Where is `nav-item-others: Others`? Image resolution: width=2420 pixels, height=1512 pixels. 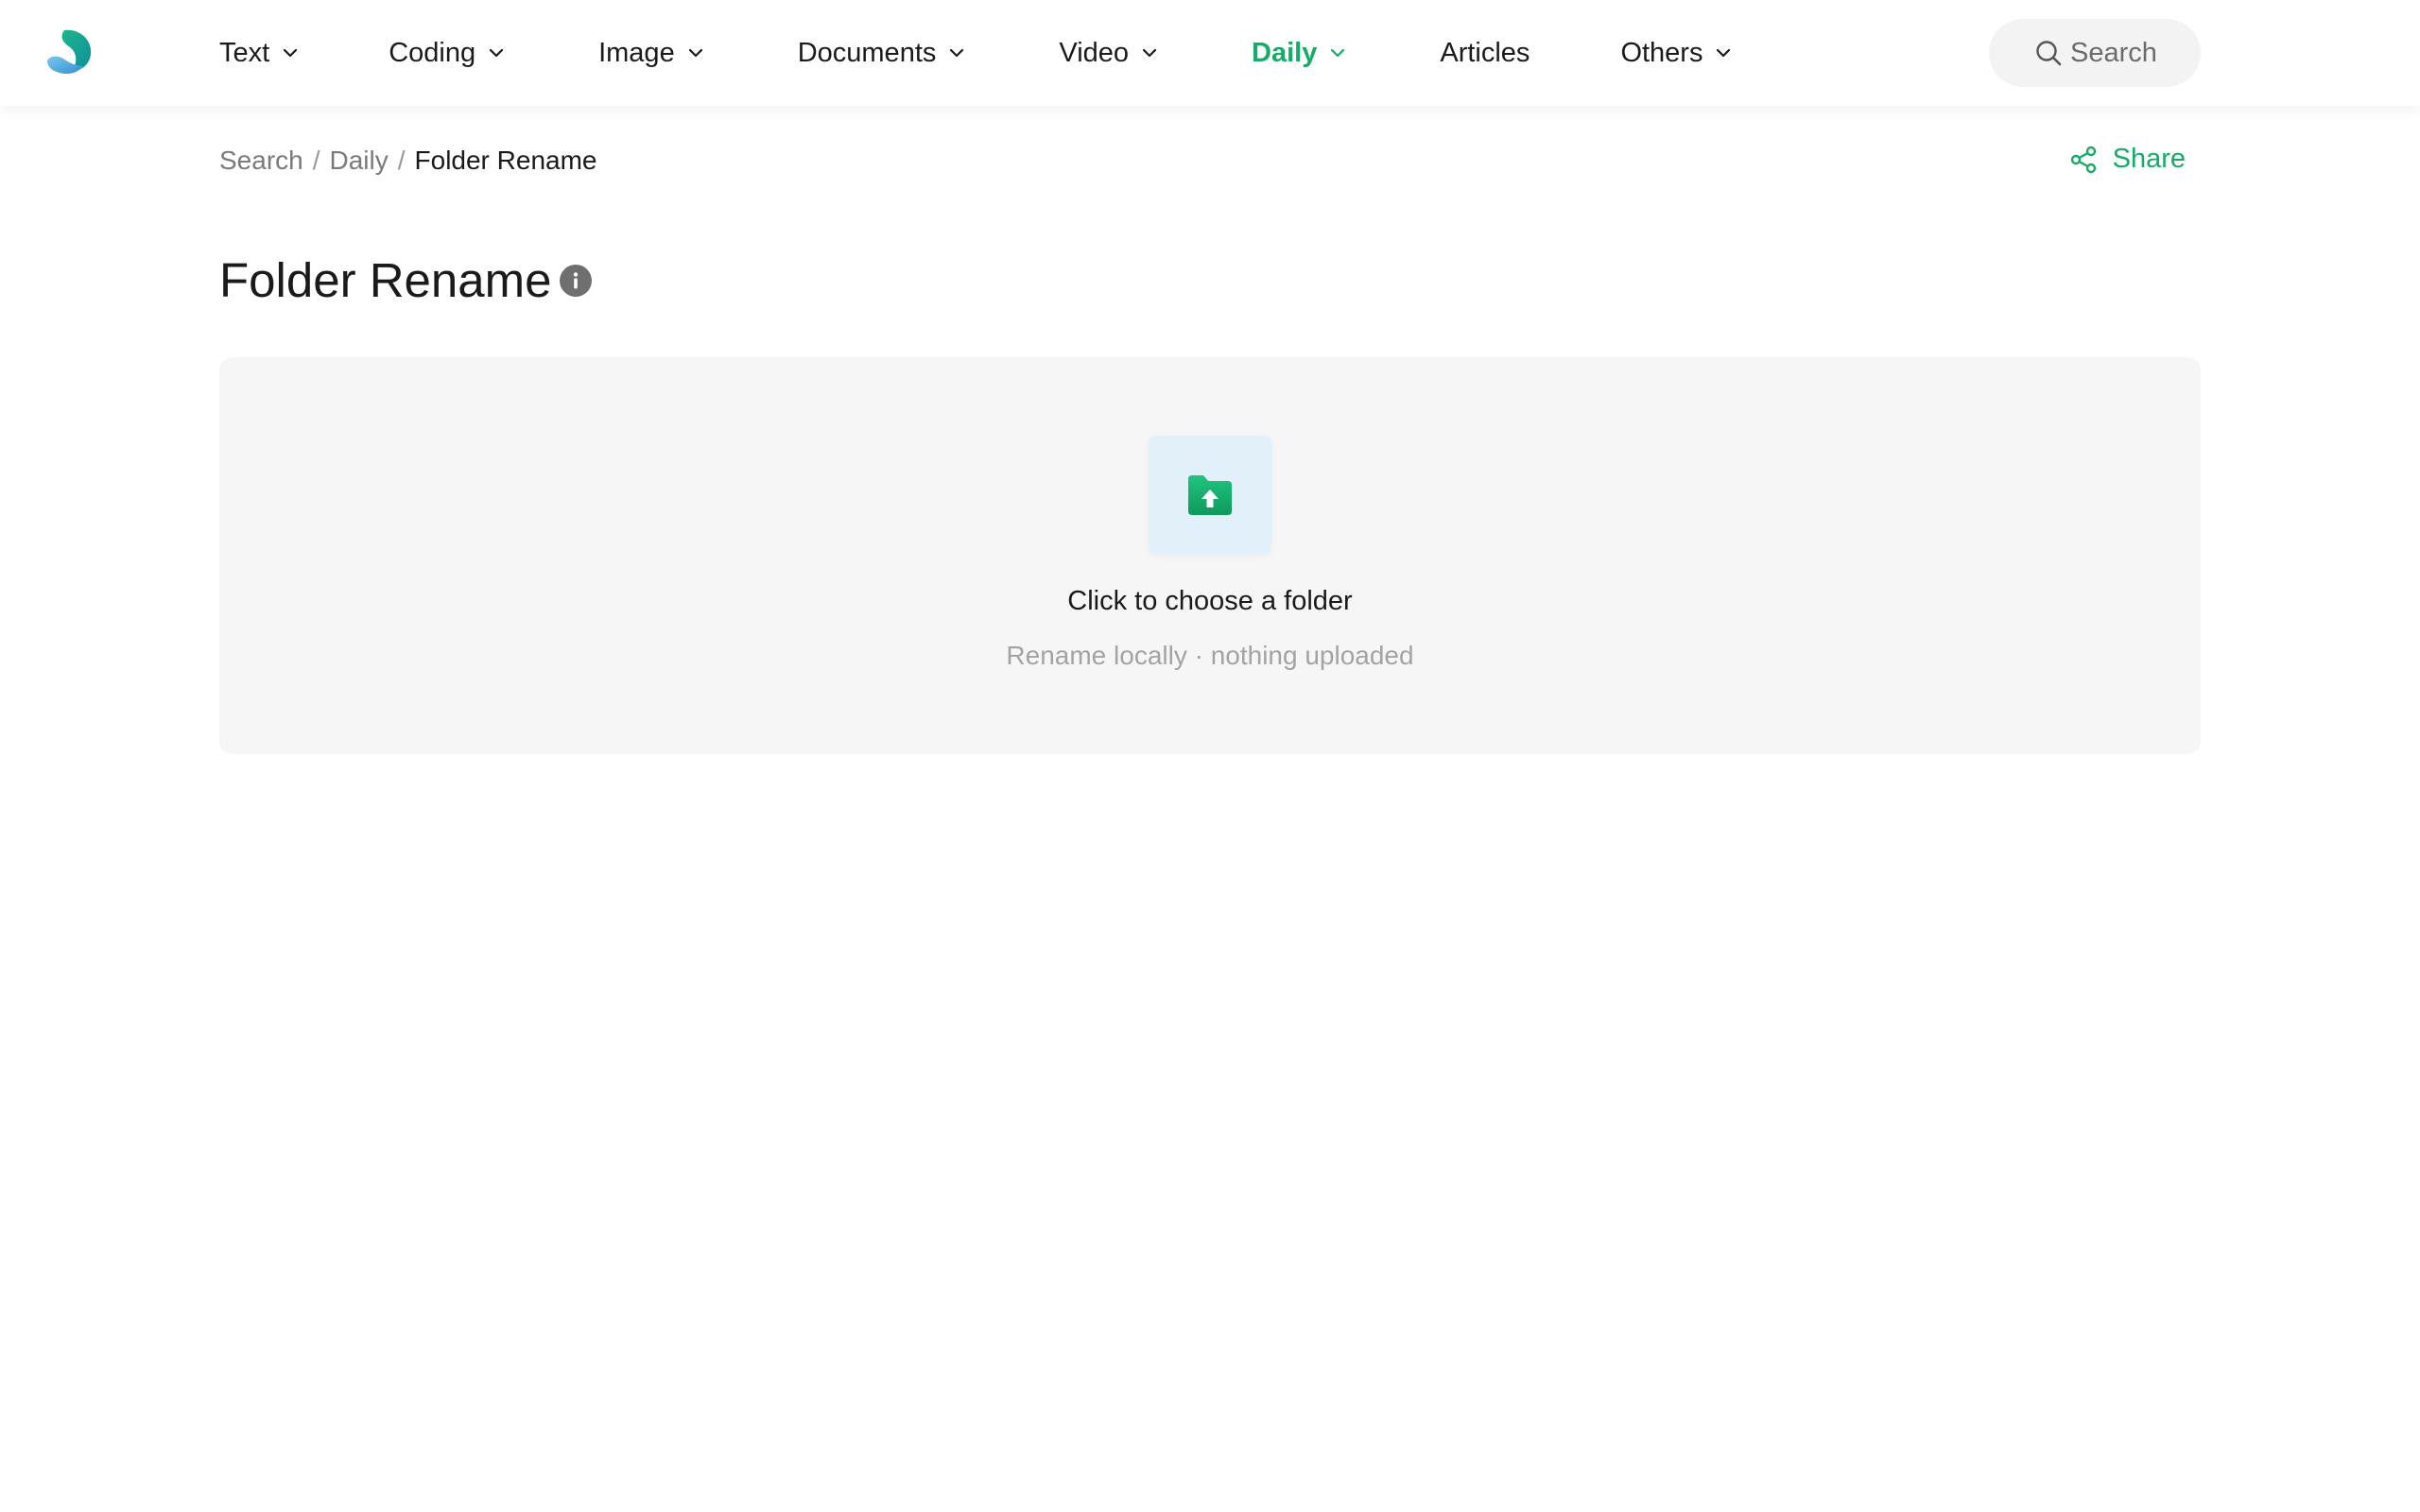
nav-item-others: Others is located at coordinates (1675, 53).